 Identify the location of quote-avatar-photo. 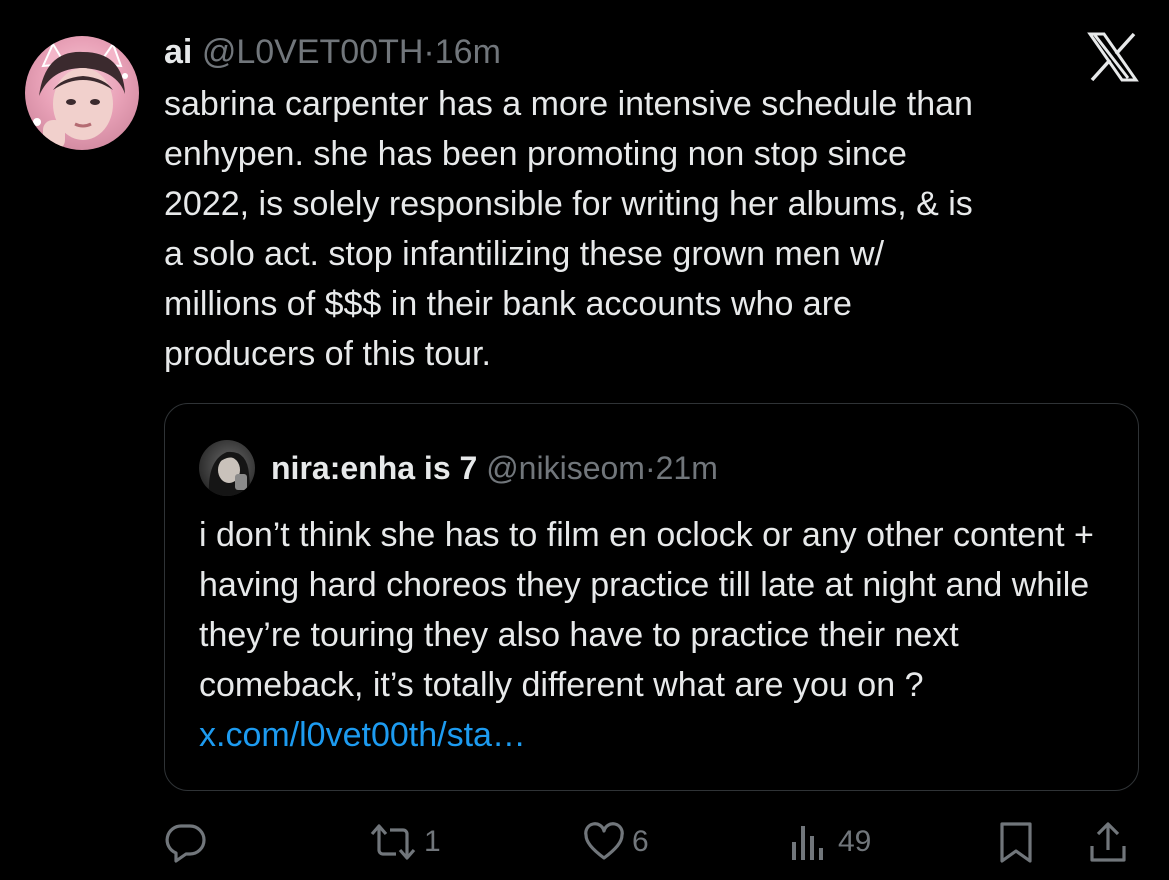
(229, 473).